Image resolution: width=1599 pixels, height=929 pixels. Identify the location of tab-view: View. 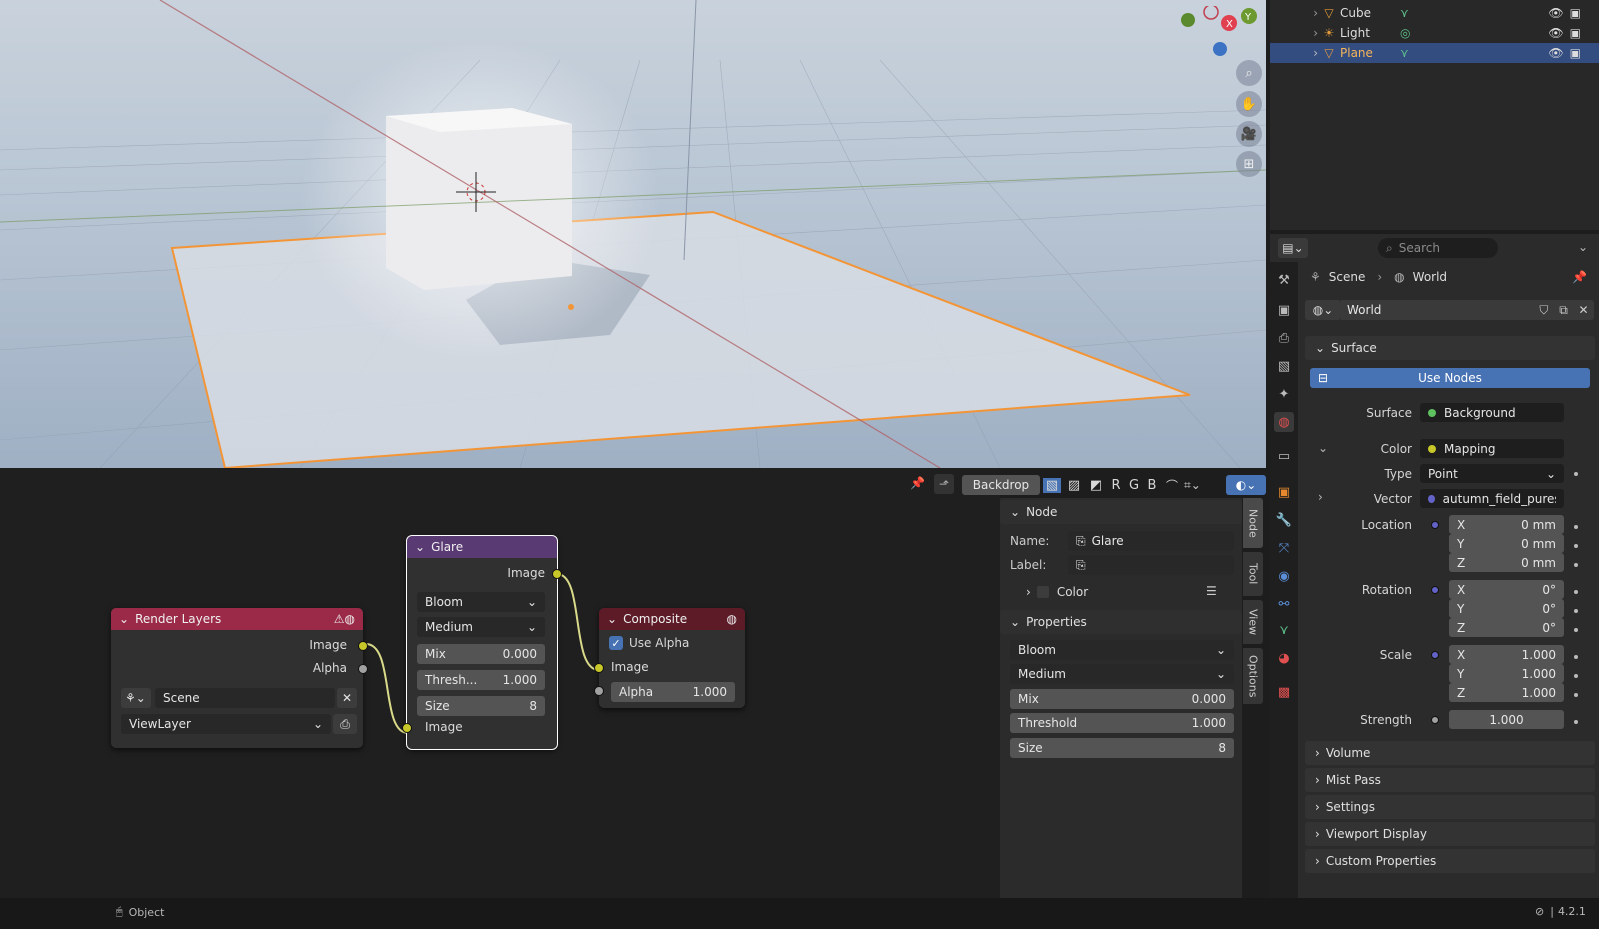
(1253, 622).